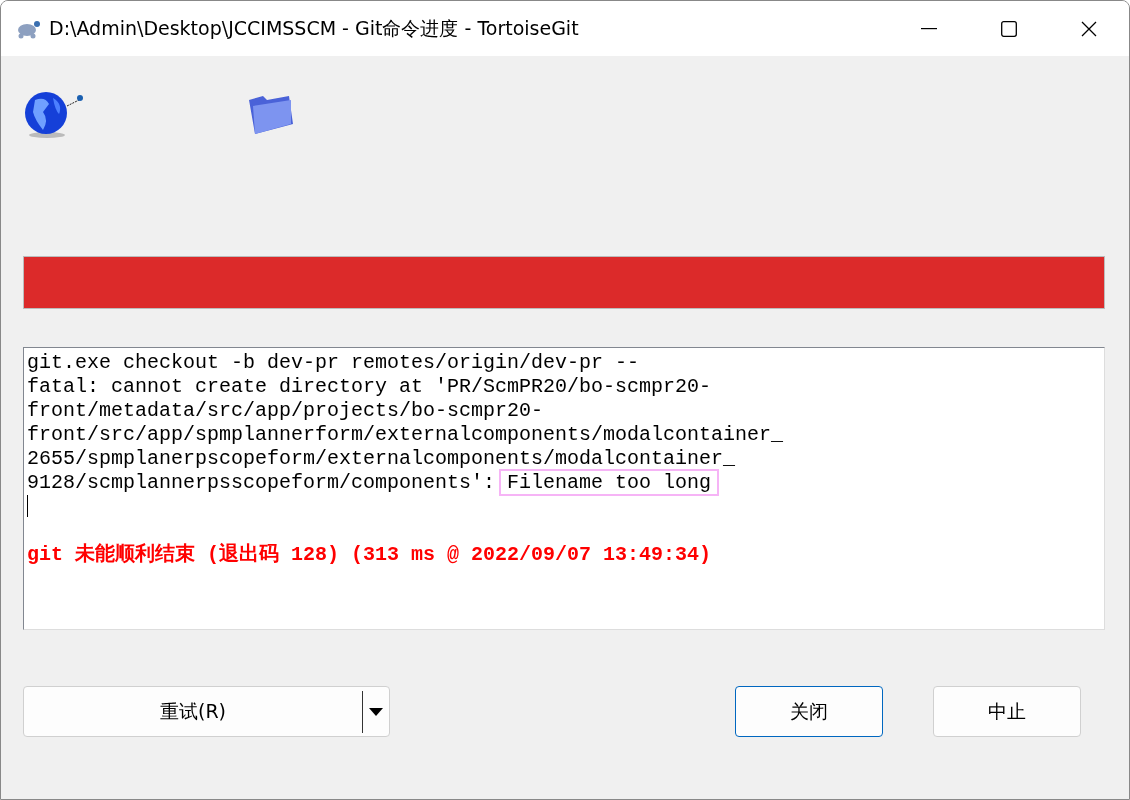 The image size is (1130, 800). Describe the element at coordinates (381, 458) in the screenshot. I see `log-line: 2655/spmplanerpscopeform/externalcomponents/modalcontainer_` at that location.